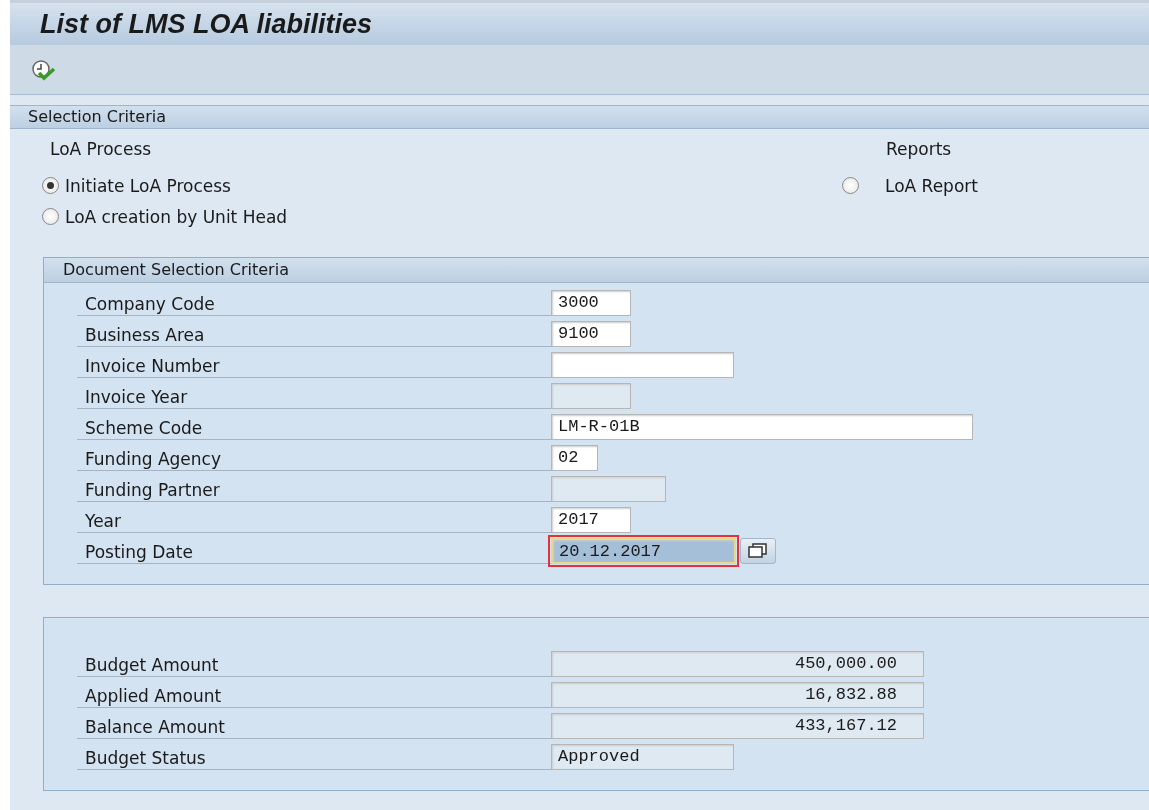 The width and height of the screenshot is (1149, 810). I want to click on output-field: 450,000.00, so click(737, 663).